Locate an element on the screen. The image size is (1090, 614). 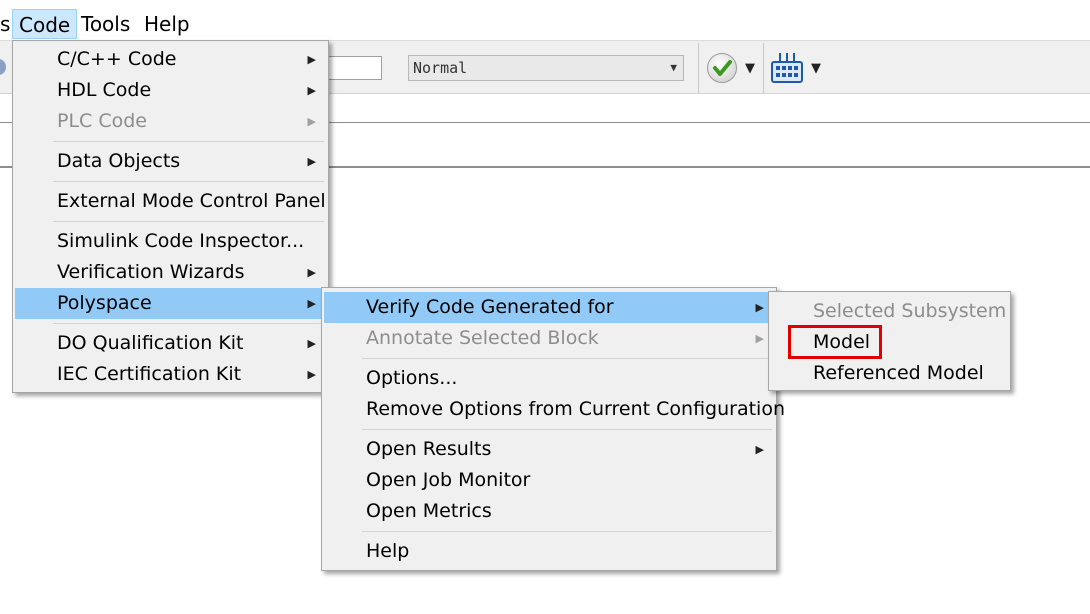
menu-item-annotate-selected-block: Annotate Selected Block ▶ is located at coordinates (549, 338).